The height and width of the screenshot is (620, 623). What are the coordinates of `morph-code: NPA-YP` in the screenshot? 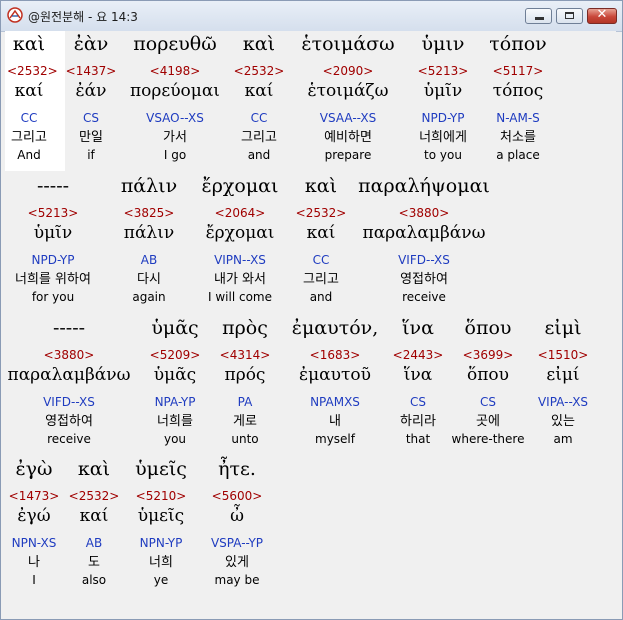 It's located at (175, 402).